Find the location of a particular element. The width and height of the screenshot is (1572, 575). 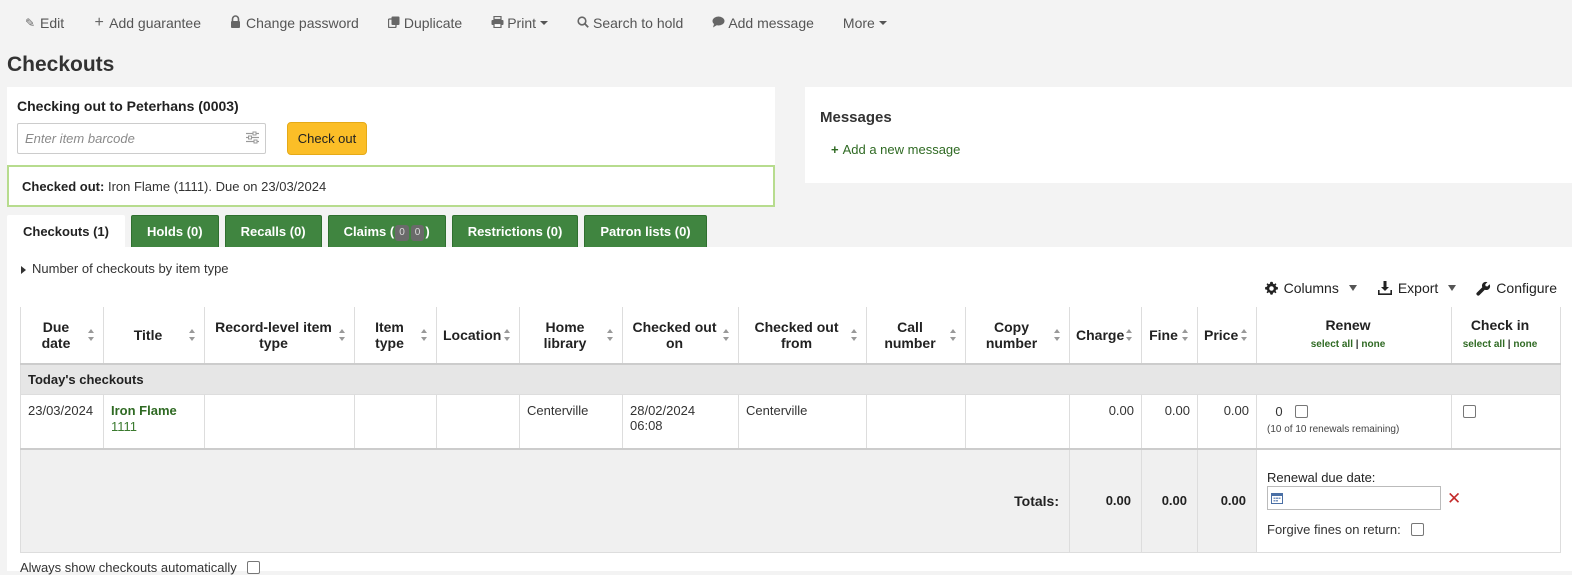

column-header-checked-out-from: Checked out from is located at coordinates (802, 336).